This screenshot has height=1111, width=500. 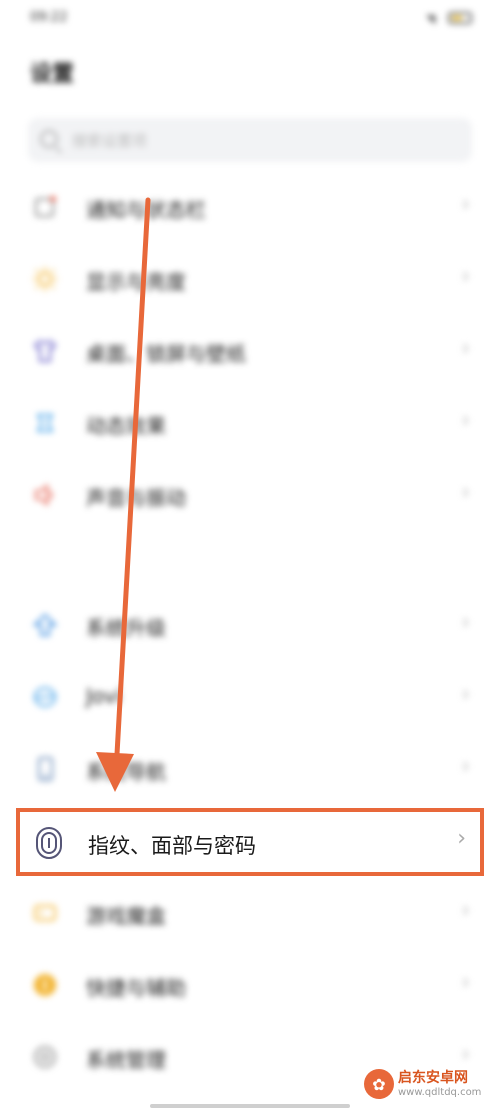 What do you see at coordinates (45, 495) in the screenshot?
I see `speaker-icon` at bounding box center [45, 495].